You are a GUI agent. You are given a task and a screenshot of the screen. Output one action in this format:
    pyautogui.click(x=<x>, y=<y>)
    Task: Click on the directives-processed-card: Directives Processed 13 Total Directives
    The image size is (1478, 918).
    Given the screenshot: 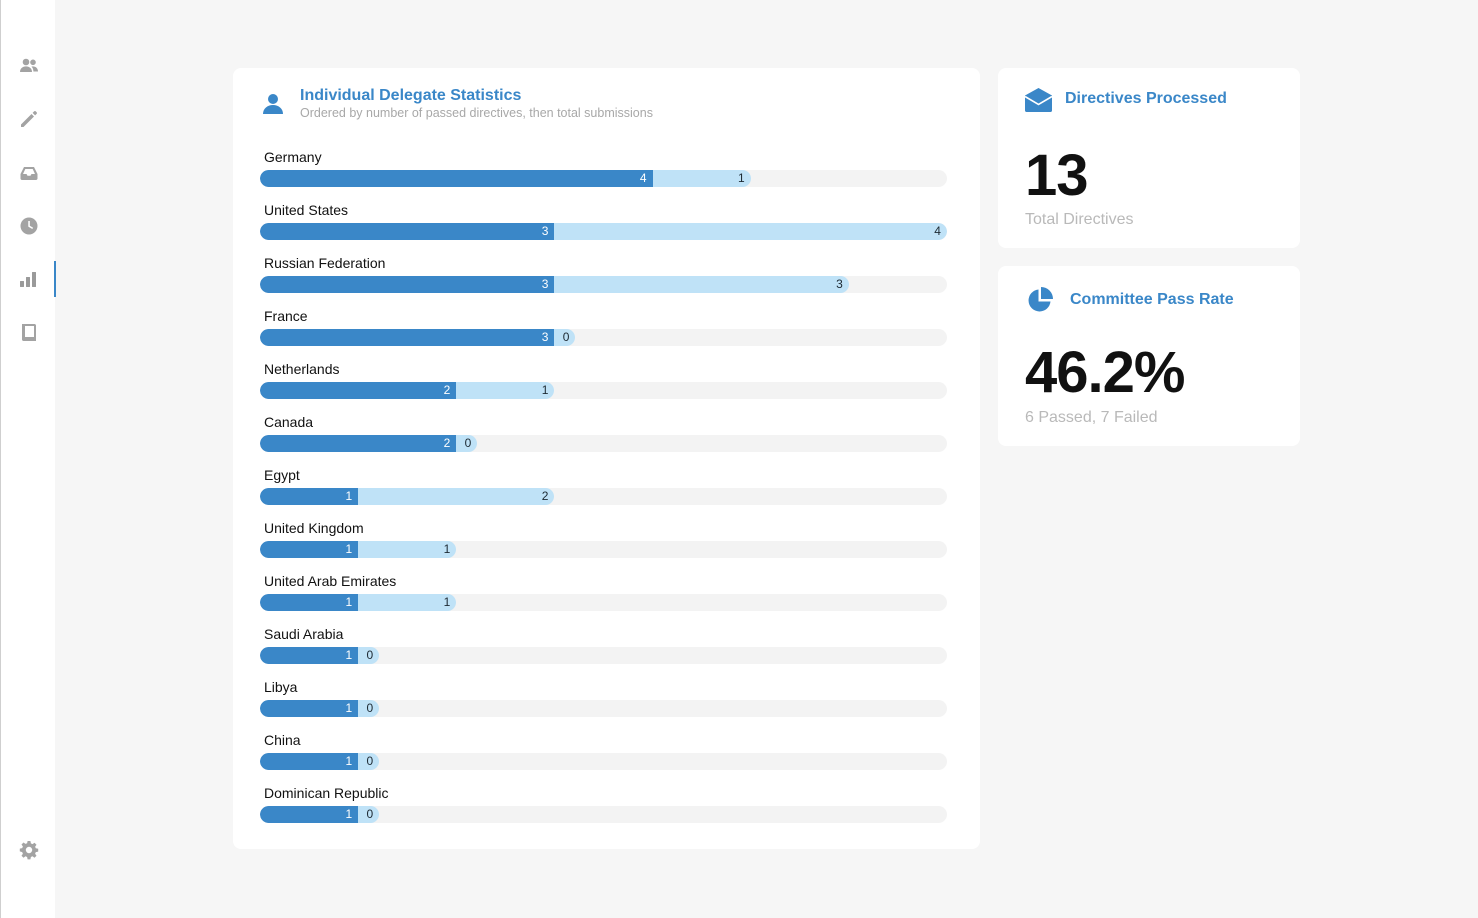 What is the action you would take?
    pyautogui.click(x=1149, y=158)
    